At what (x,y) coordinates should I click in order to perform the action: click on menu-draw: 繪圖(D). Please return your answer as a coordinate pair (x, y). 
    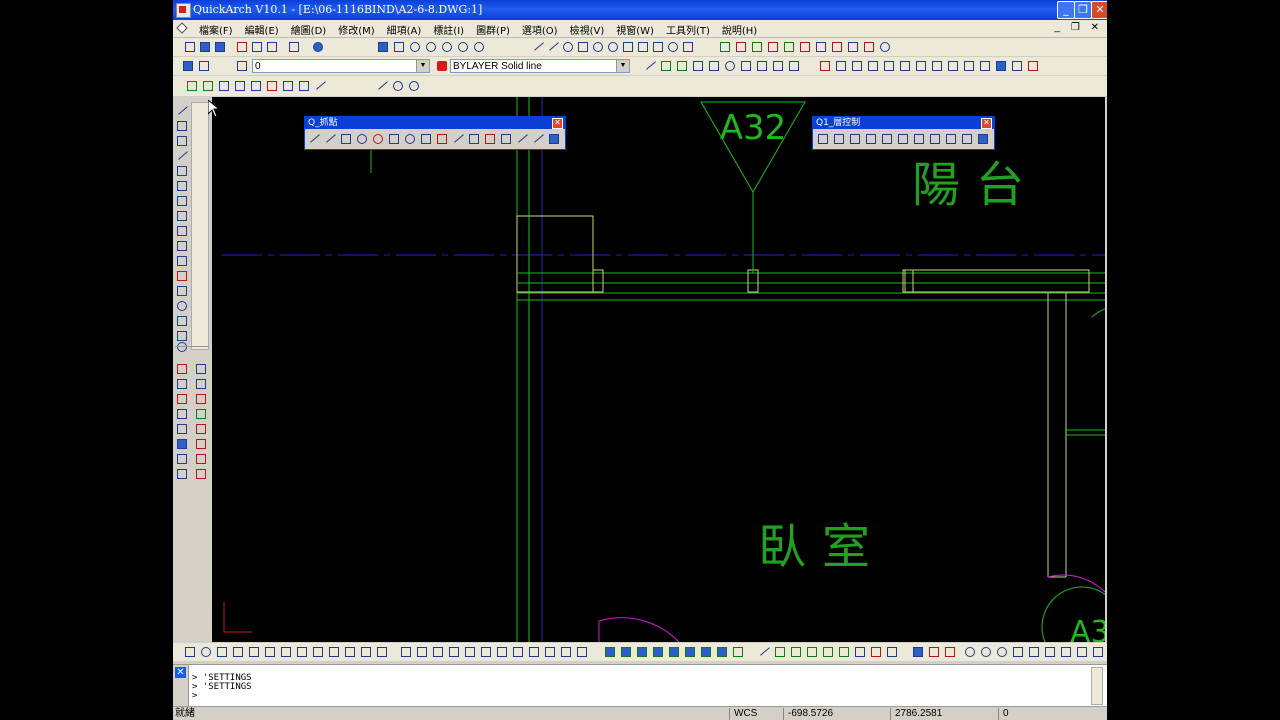
    Looking at the image, I should click on (309, 29).